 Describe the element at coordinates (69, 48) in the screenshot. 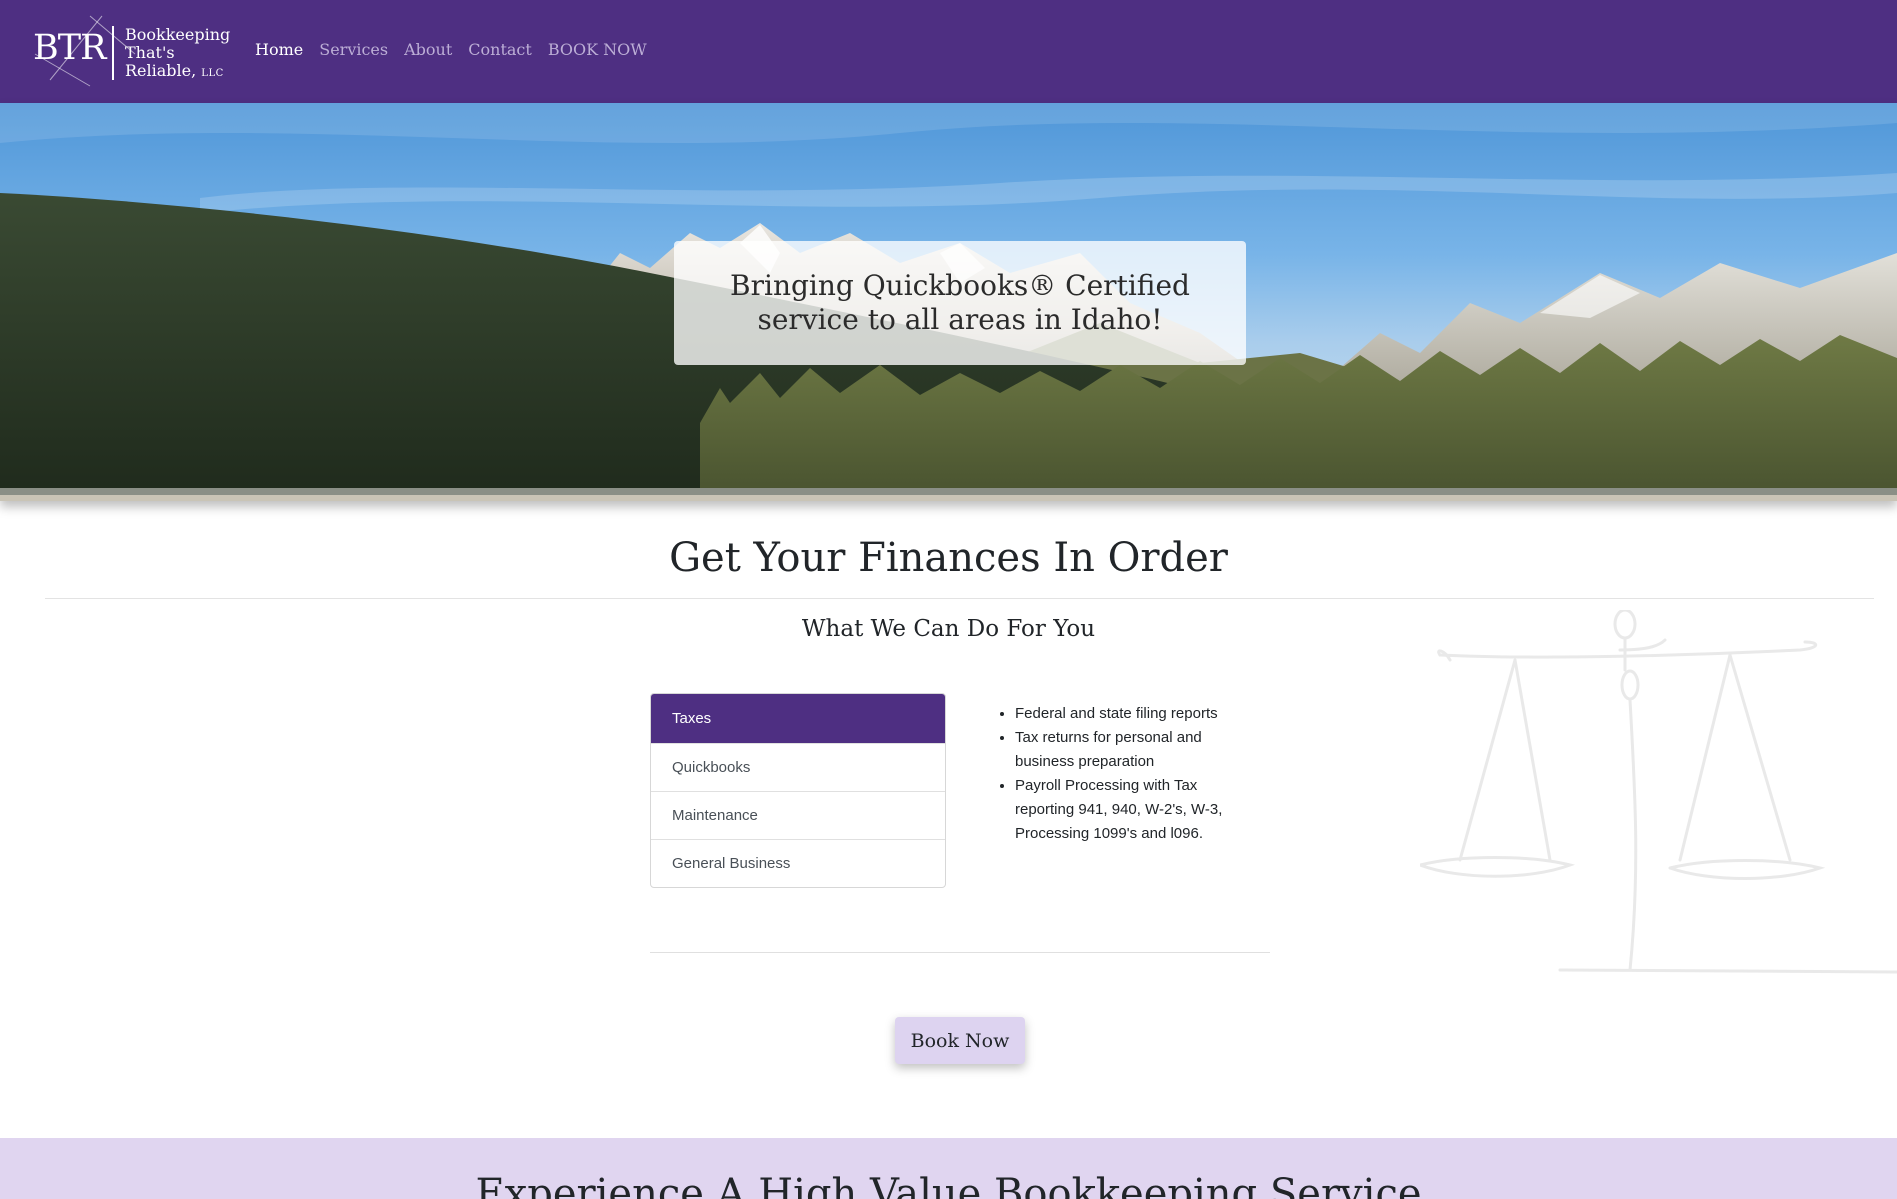

I see `logo-mark: BTR` at that location.